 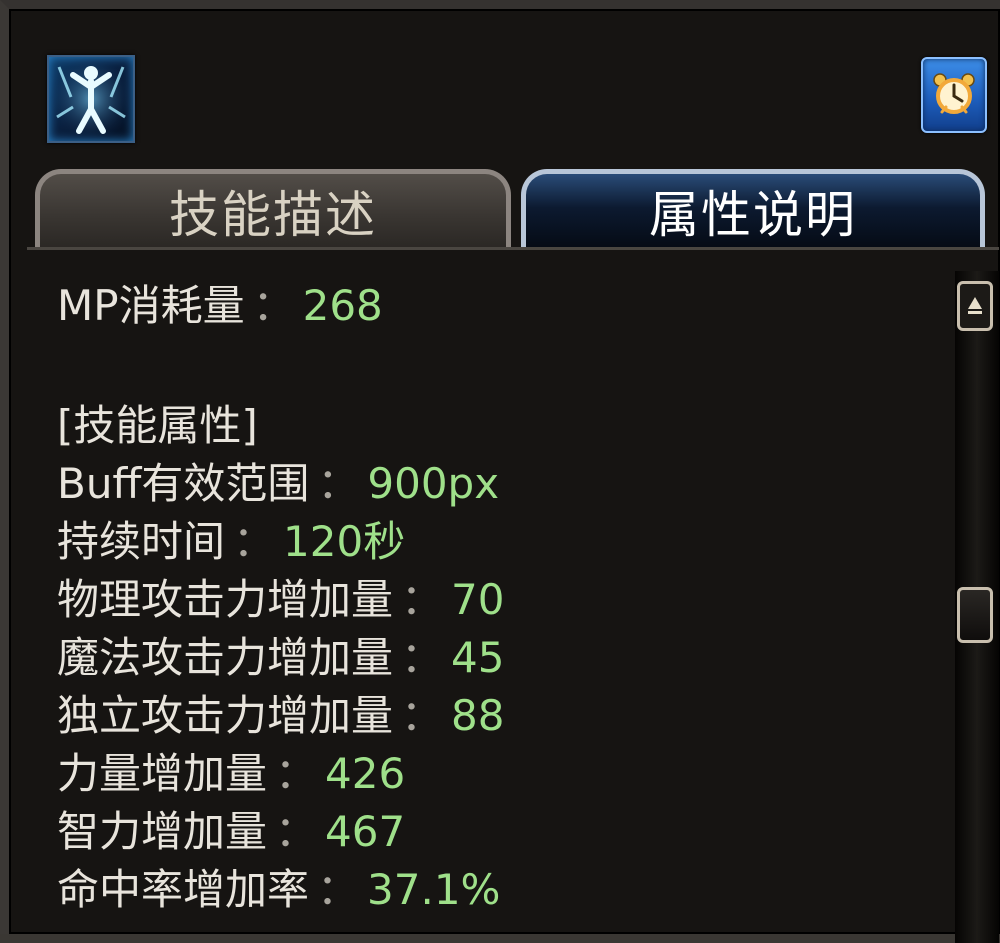 What do you see at coordinates (157, 425) in the screenshot?
I see `section-title: [技能属性]` at bounding box center [157, 425].